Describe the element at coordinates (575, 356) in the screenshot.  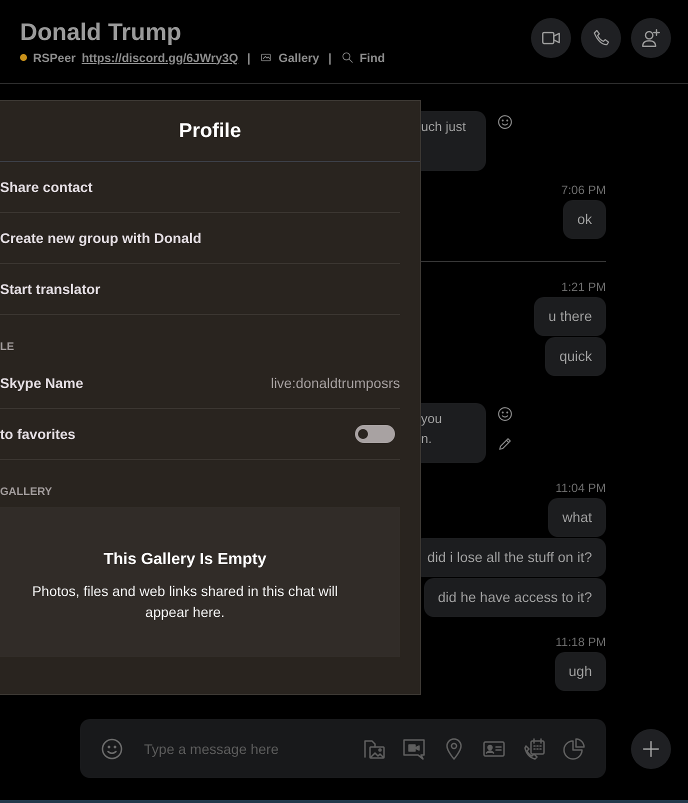
I see `message-bubble: quick` at that location.